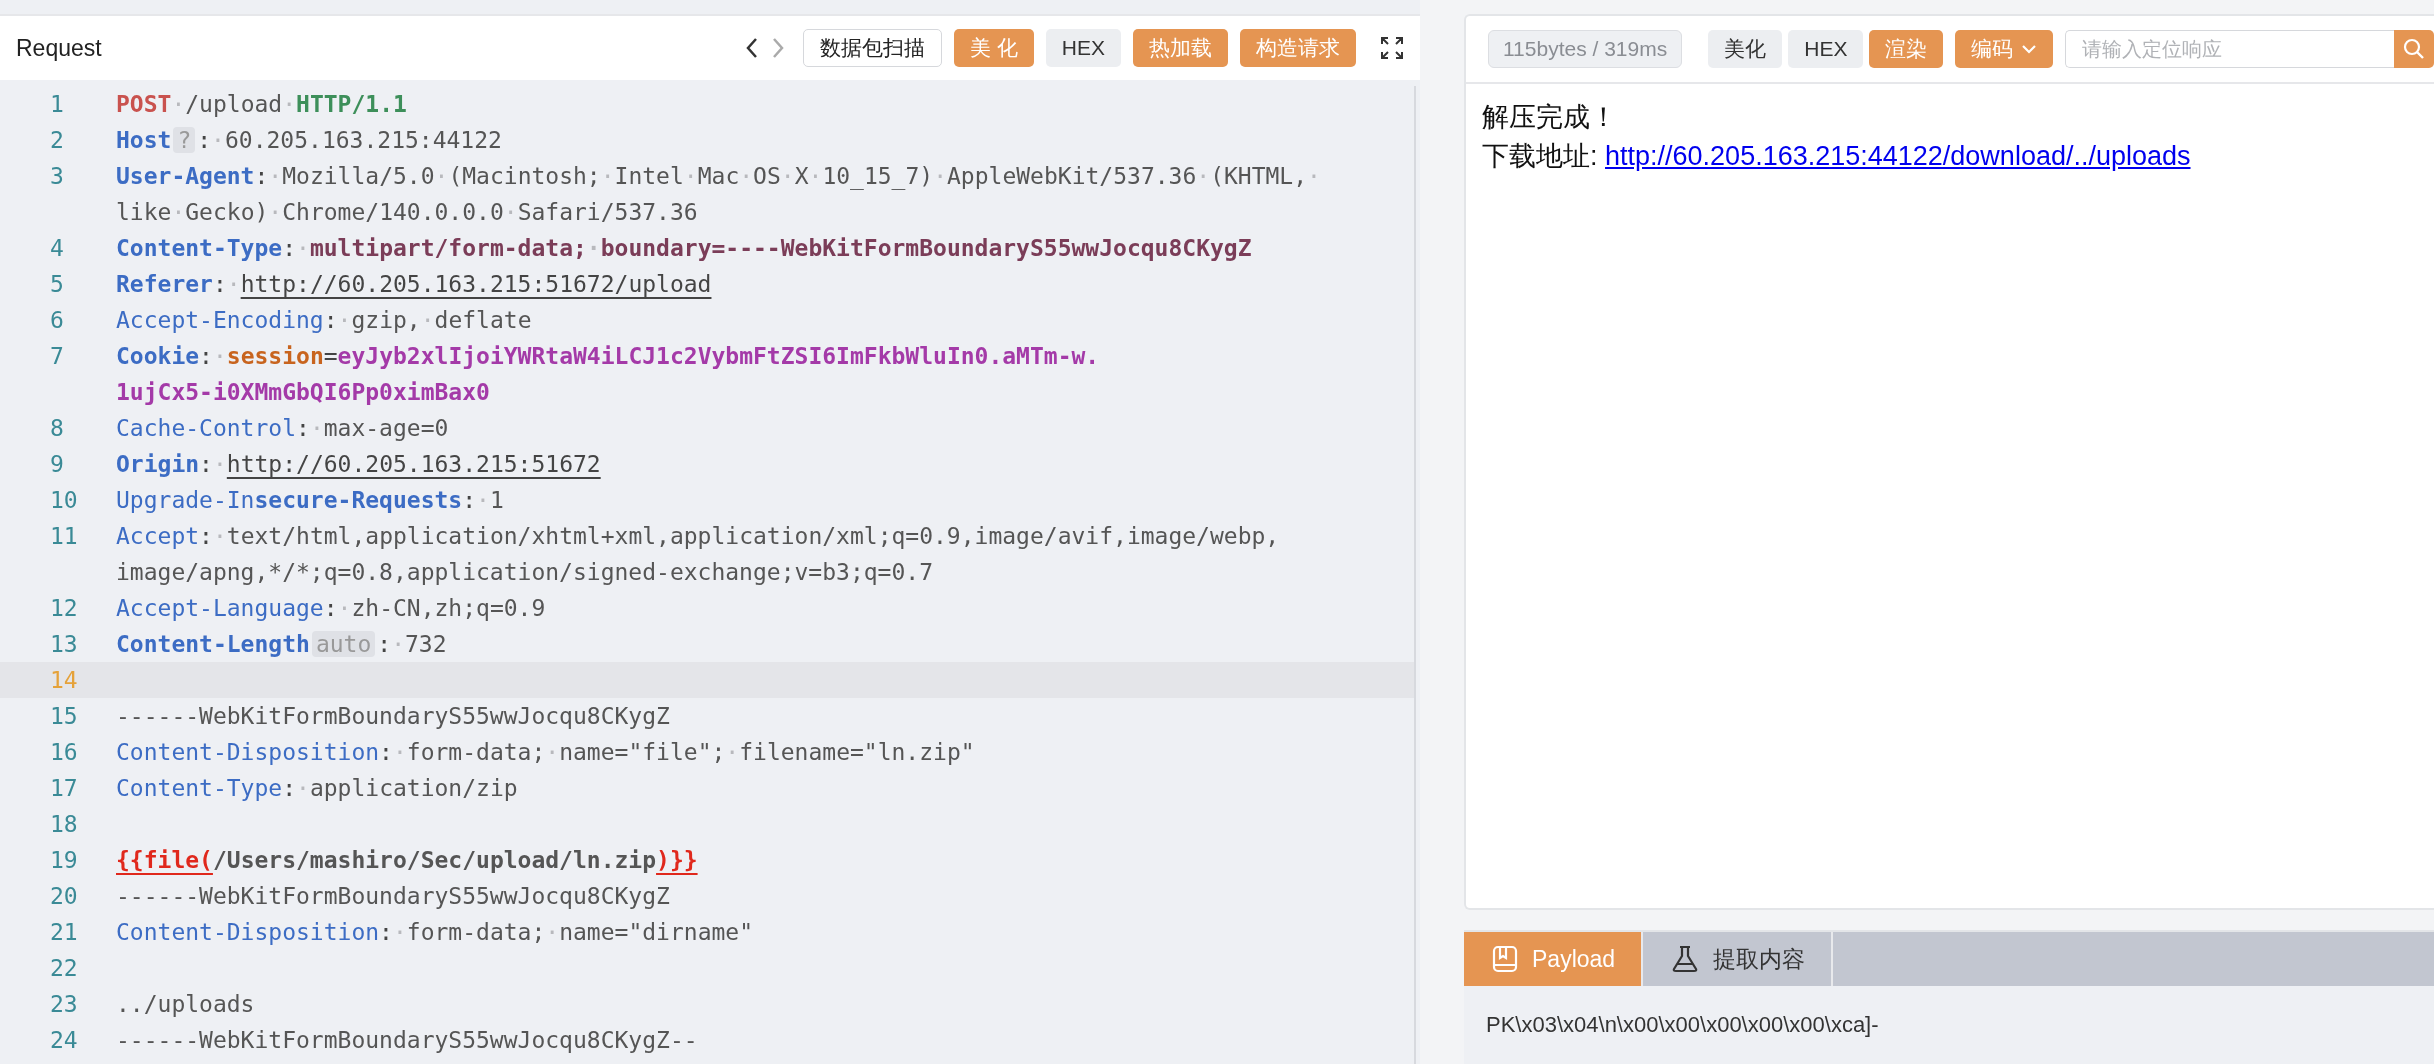 The image size is (2434, 1064). What do you see at coordinates (282, 428) in the screenshot?
I see `code-line: Cache-Control:·max-age=0` at bounding box center [282, 428].